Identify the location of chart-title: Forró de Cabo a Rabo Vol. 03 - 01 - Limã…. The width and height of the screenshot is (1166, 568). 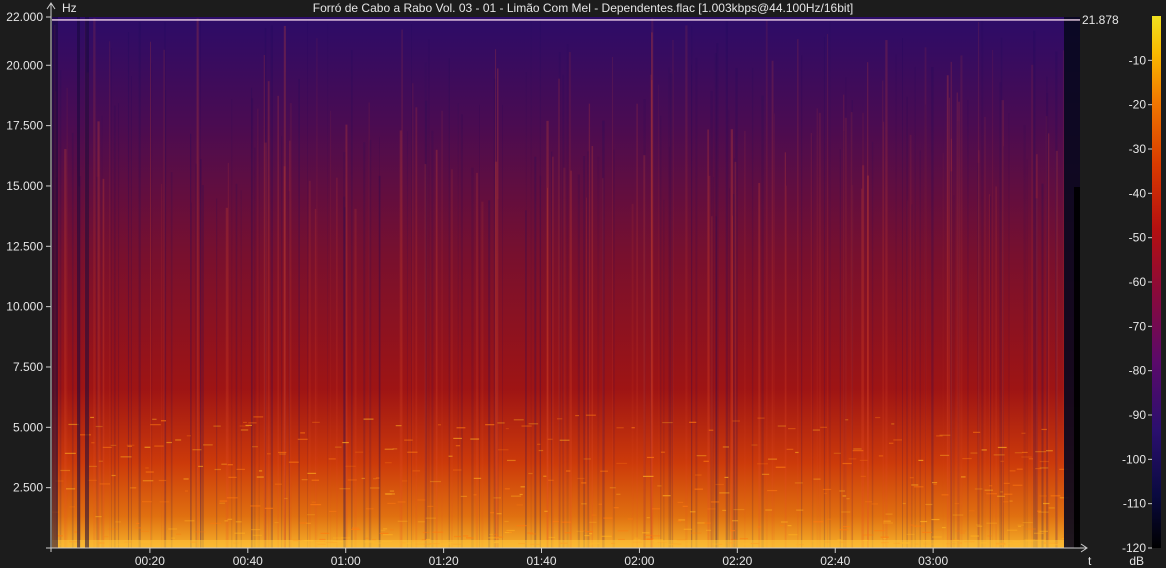
(583, 8).